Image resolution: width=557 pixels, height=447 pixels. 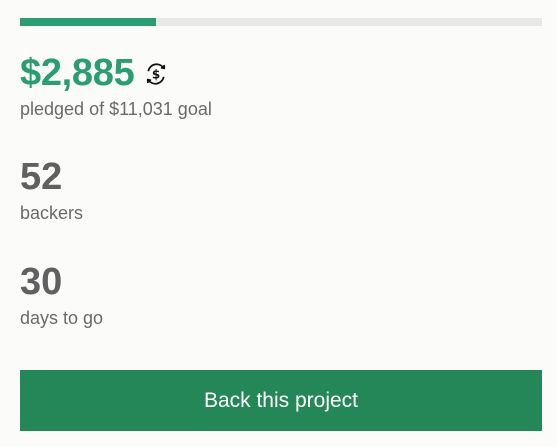 What do you see at coordinates (41, 282) in the screenshot?
I see `days-to-go-count: 30` at bounding box center [41, 282].